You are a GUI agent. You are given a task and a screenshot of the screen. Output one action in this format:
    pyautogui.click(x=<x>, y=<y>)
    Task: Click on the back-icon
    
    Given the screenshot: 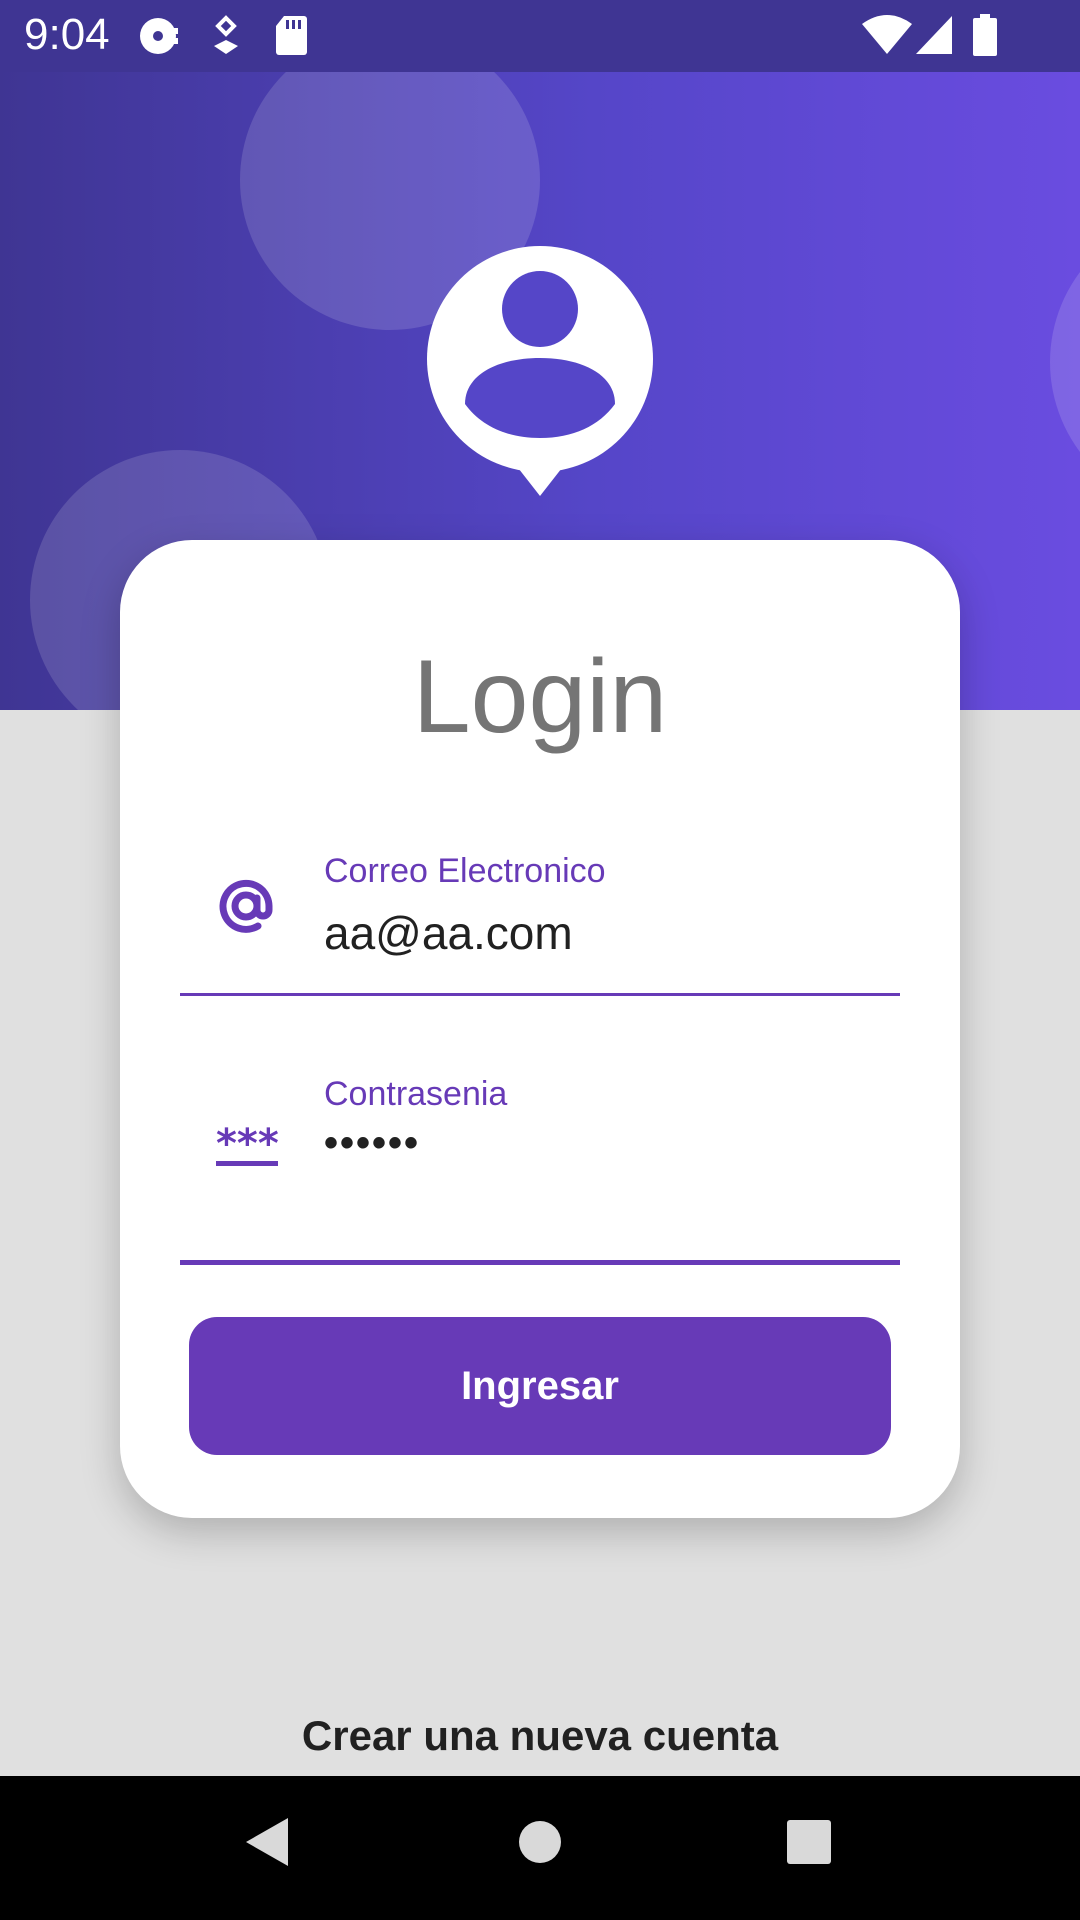 What is the action you would take?
    pyautogui.click(x=267, y=1844)
    